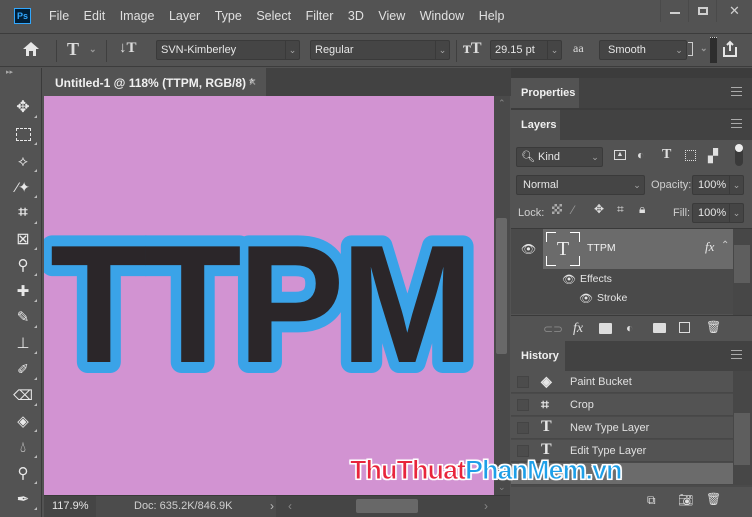  What do you see at coordinates (620, 209) in the screenshot?
I see `lock-artboard-icon: ⌗` at bounding box center [620, 209].